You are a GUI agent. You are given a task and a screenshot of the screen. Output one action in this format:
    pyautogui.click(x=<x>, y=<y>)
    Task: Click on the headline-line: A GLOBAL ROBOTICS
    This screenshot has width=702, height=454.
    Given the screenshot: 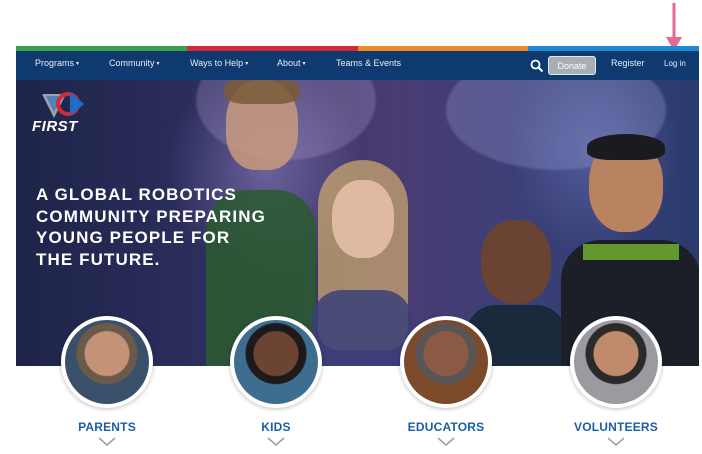 What is the action you would take?
    pyautogui.click(x=136, y=194)
    